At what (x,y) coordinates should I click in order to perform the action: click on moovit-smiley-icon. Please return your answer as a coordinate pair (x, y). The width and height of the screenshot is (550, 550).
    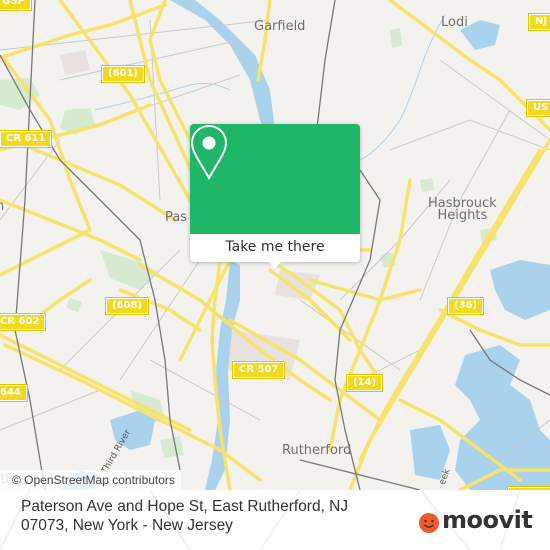
    Looking at the image, I should click on (429, 523).